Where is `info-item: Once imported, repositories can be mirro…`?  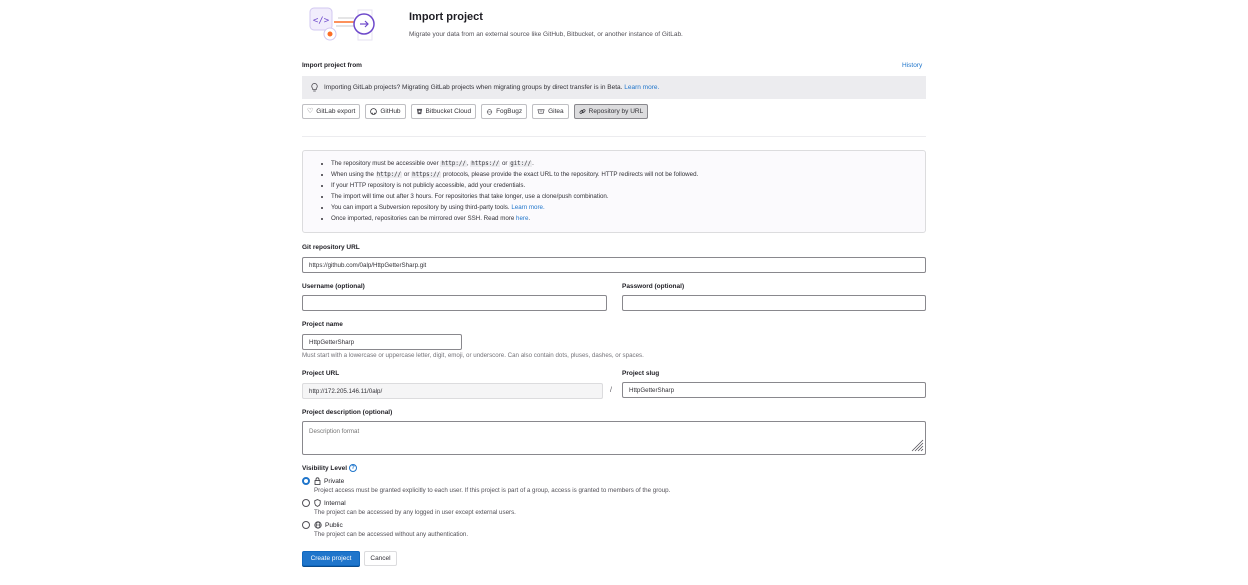
info-item: Once imported, repositories can be mirro… is located at coordinates (628, 219).